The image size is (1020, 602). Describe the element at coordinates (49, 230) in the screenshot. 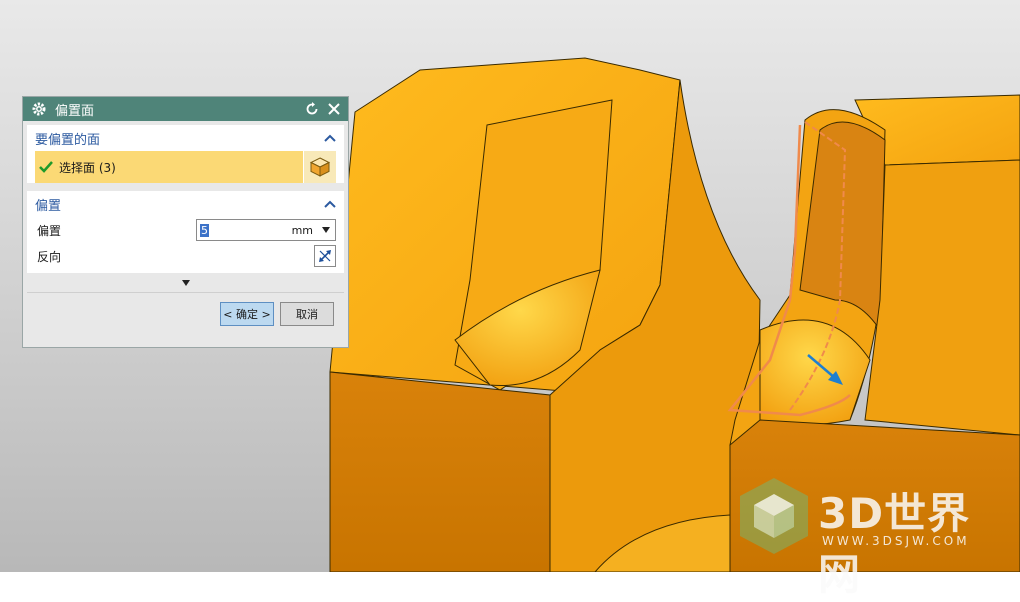

I see `offset-distance-label: 偏置` at that location.